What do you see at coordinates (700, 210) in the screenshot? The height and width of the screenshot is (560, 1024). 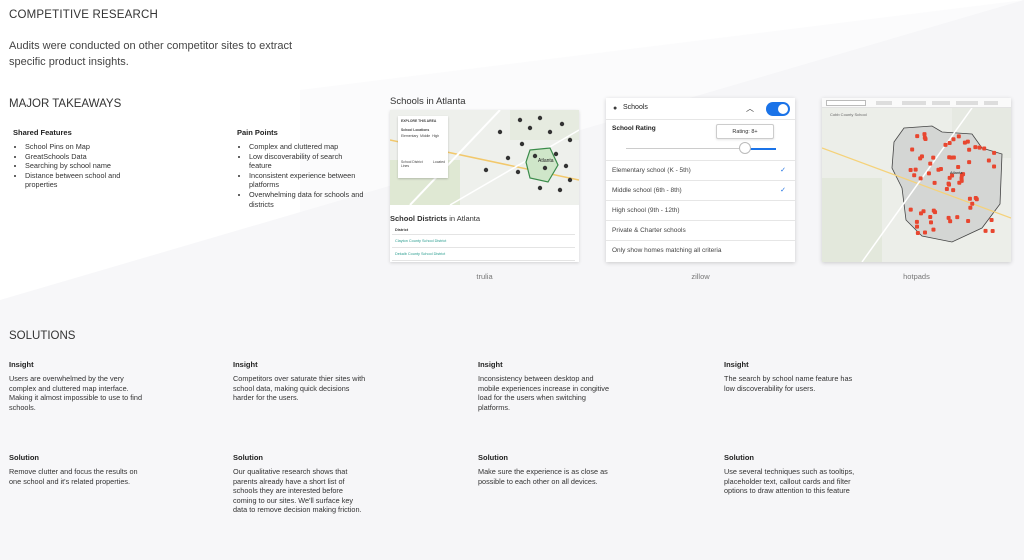 I see `list-item: High school (9th - 12th)` at bounding box center [700, 210].